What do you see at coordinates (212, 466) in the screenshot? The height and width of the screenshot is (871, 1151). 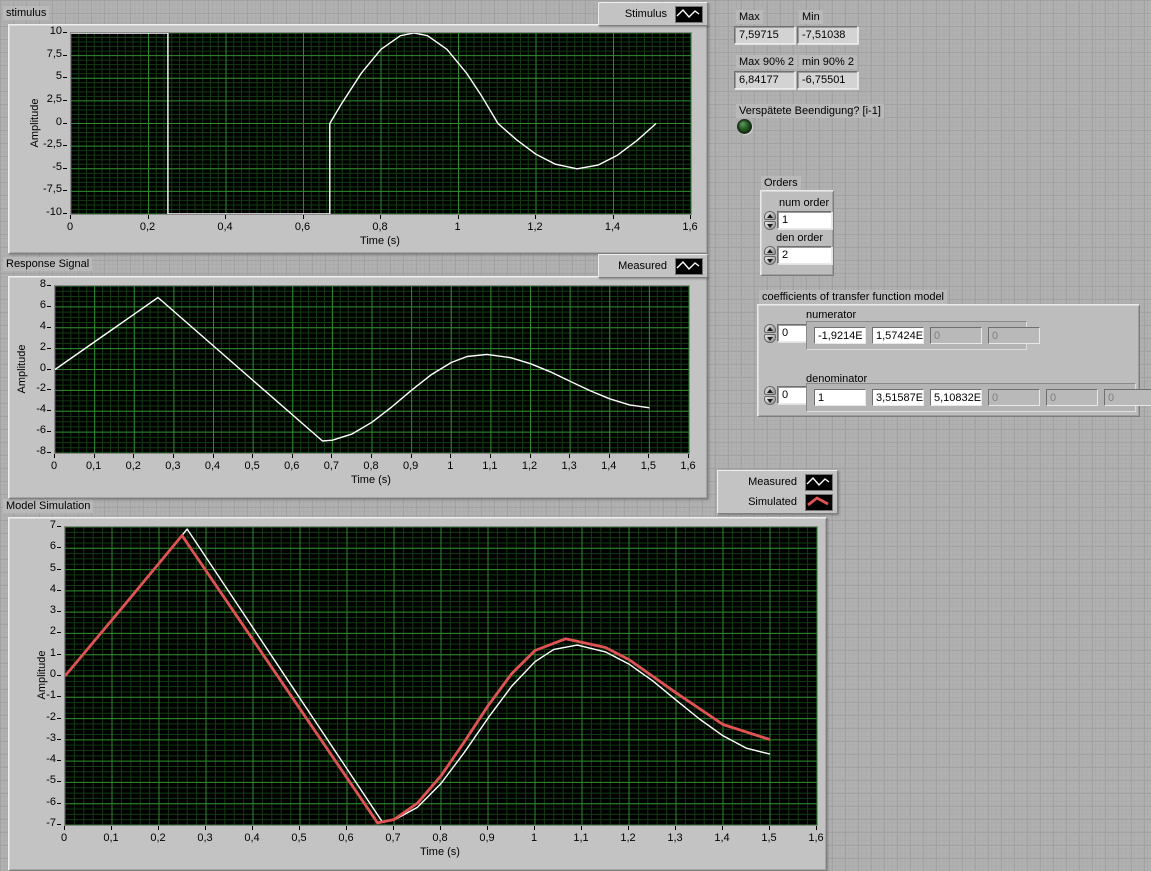 I see `x-tick-label: 0,4` at bounding box center [212, 466].